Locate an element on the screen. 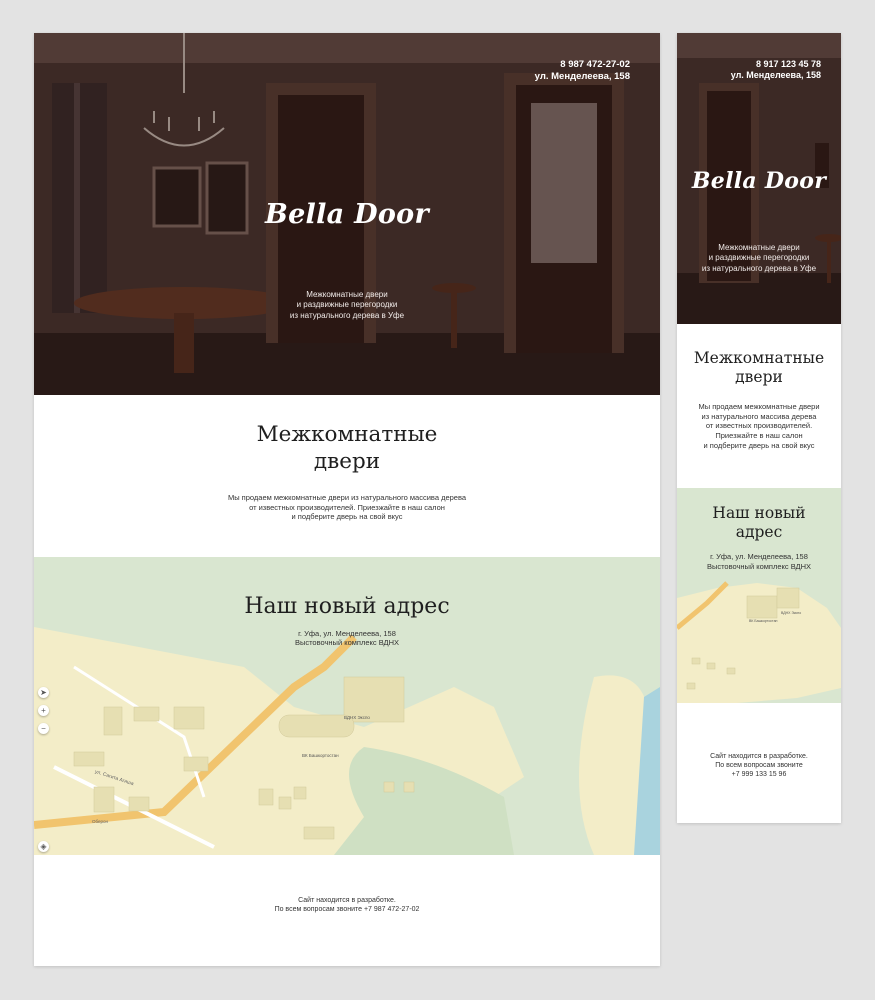 Image resolution: width=875 pixels, height=1000 pixels. map-zoom-in-button: + is located at coordinates (43, 710).